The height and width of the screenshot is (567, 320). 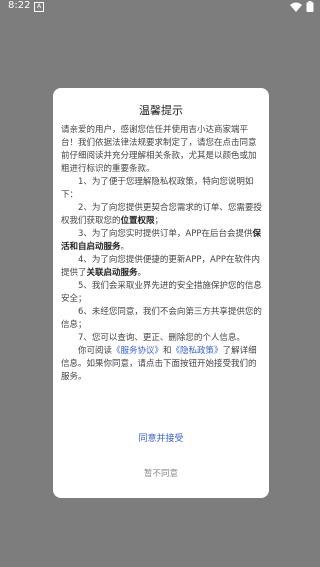 I want to click on dialog-item-6: 6、未经您同意，我们不会向第三方共享提供您的信息；, so click(x=161, y=318).